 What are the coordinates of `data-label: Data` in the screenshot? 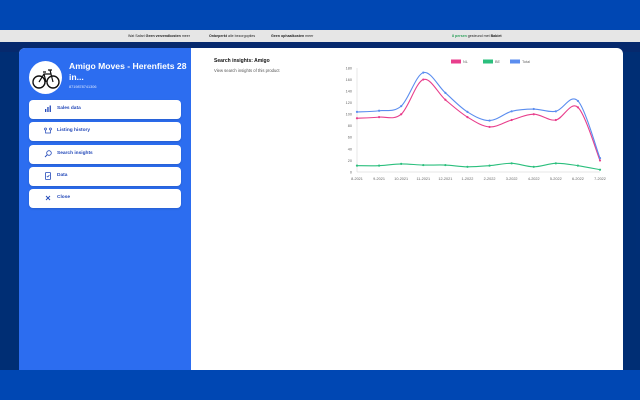 It's located at (62, 175).